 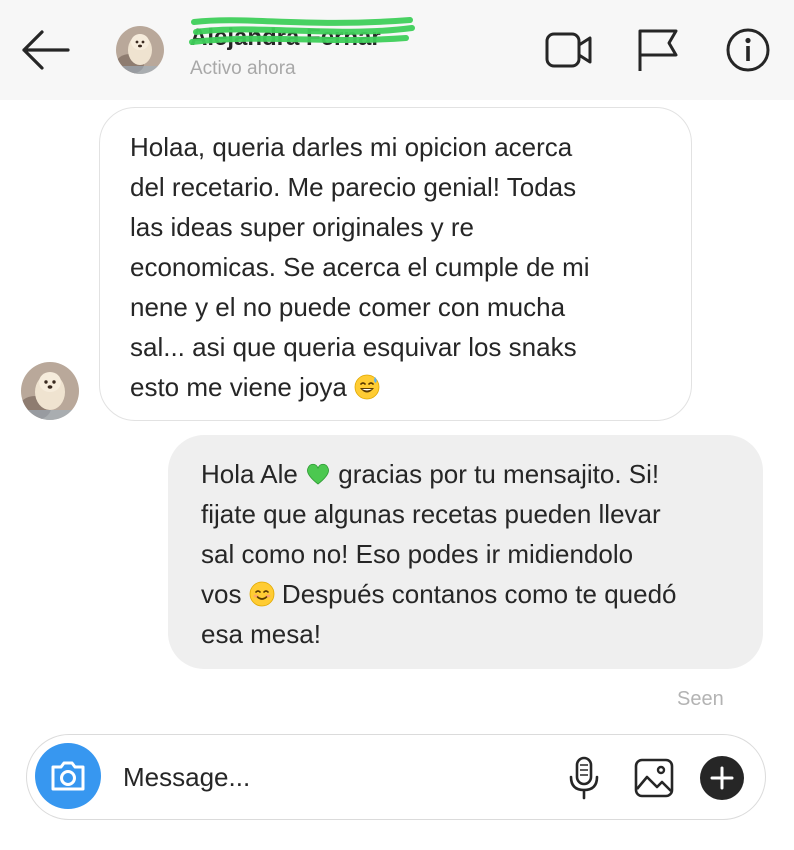 I want to click on contact-name: Alejandra Fernar, so click(x=285, y=38).